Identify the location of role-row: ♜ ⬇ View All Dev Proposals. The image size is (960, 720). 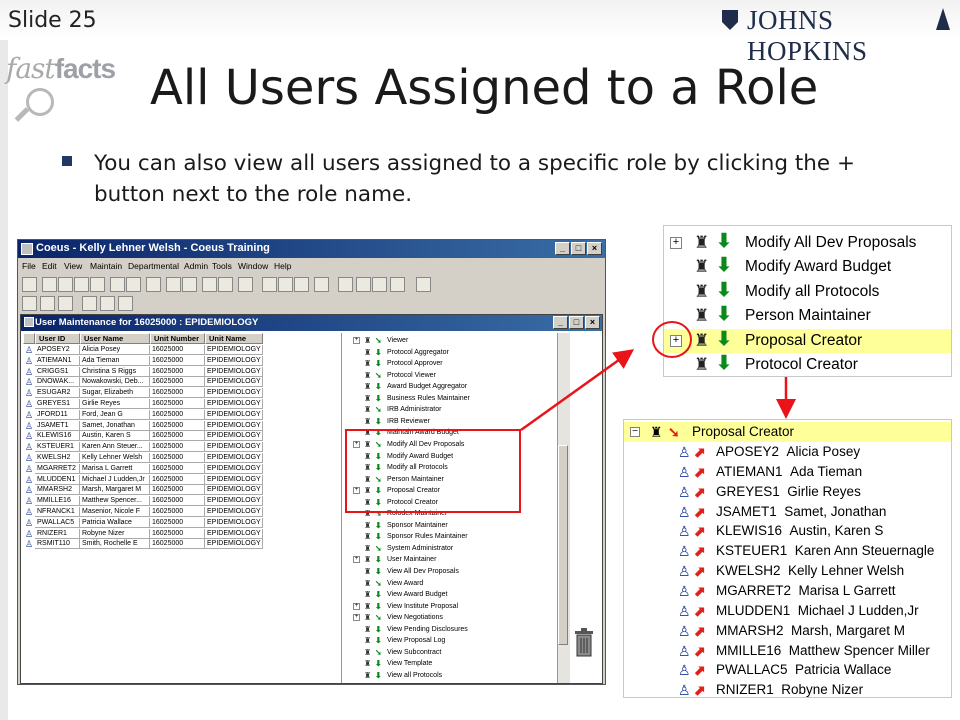
(451, 571).